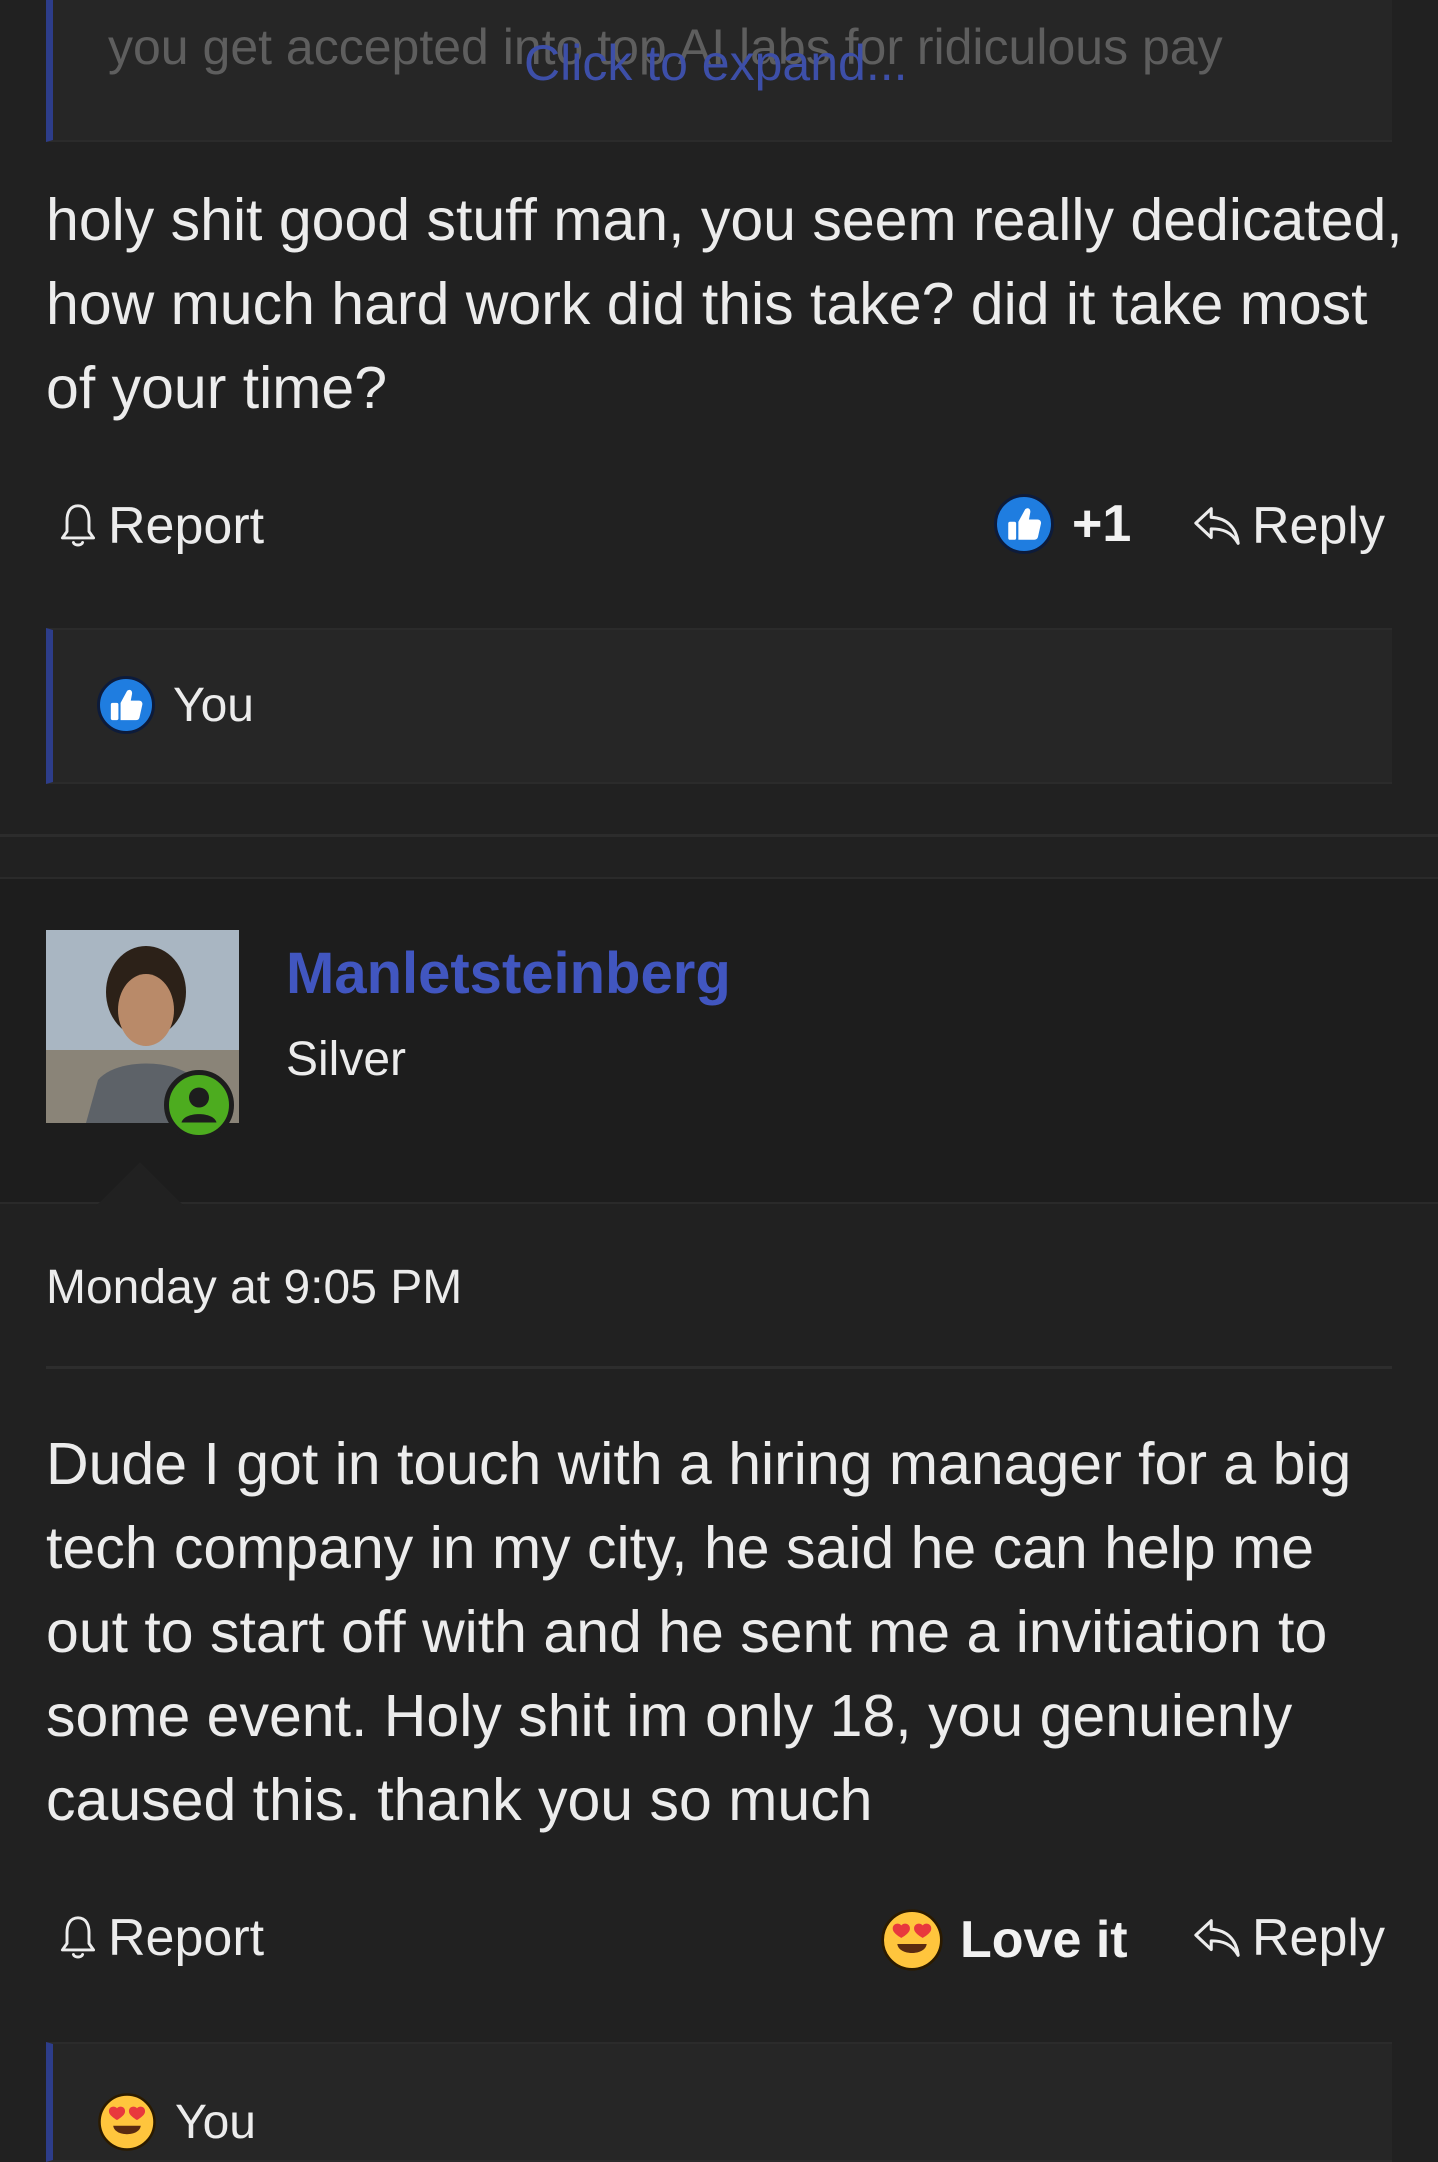 The image size is (1438, 2162). Describe the element at coordinates (346, 1059) in the screenshot. I see `author-rank: Silver` at that location.